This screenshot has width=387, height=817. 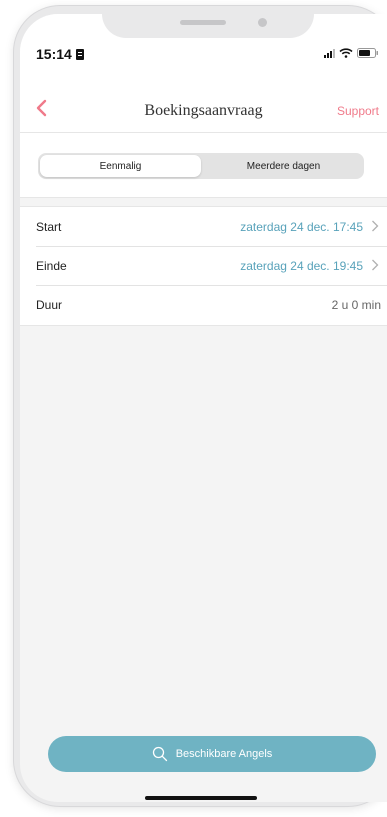 I want to click on device-camera, so click(x=262, y=22).